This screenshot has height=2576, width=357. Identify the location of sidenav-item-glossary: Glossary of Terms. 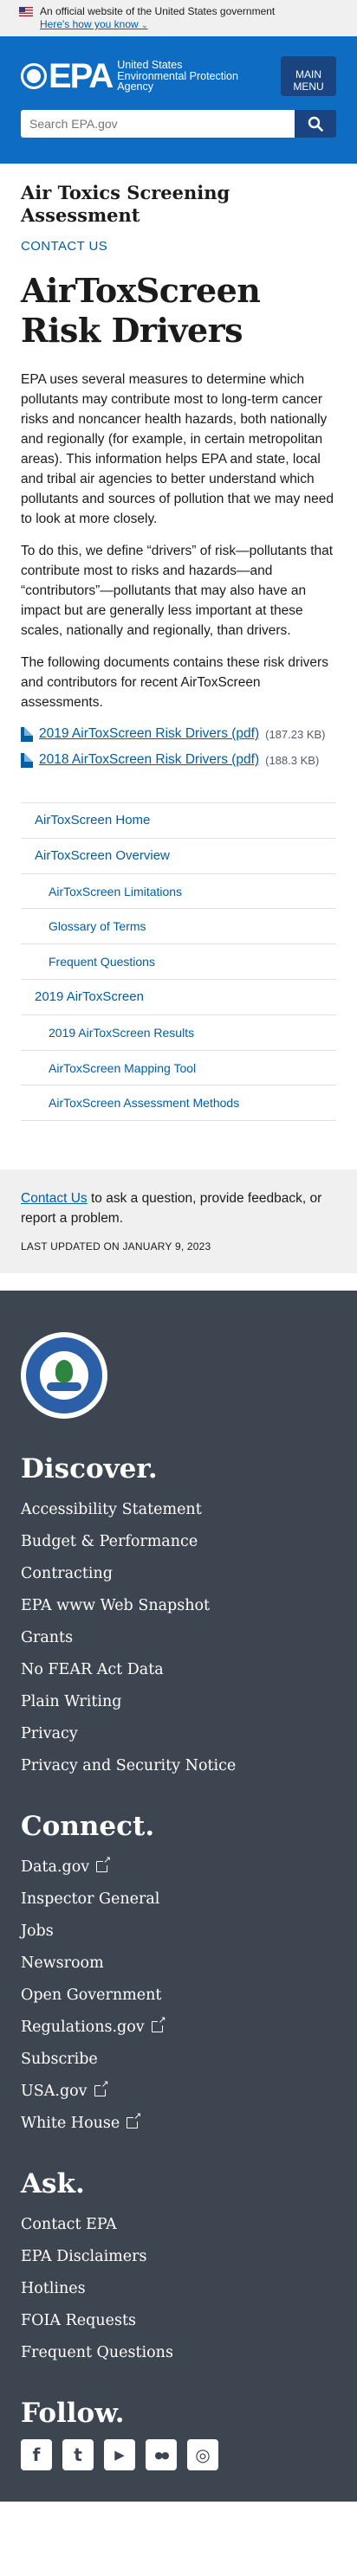
(178, 925).